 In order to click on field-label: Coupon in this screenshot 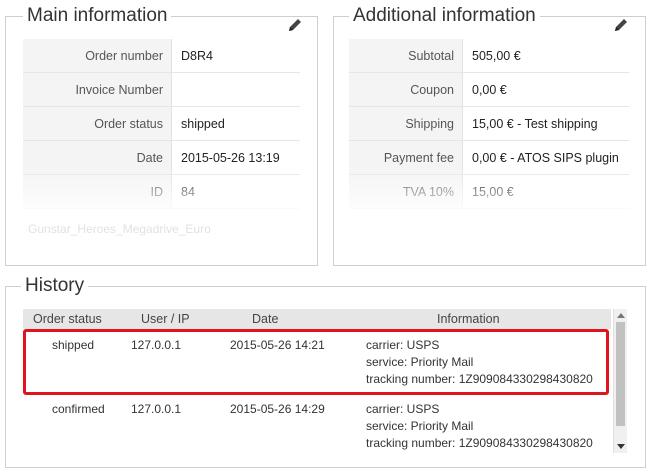, I will do `click(406, 89)`.